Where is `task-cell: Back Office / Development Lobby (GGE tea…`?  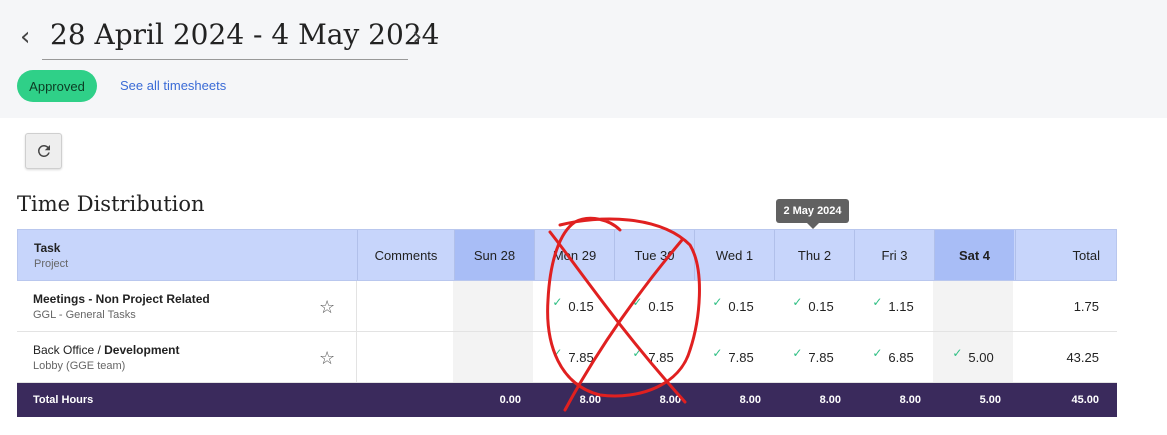 task-cell: Back Office / Development Lobby (GGE tea… is located at coordinates (186, 357).